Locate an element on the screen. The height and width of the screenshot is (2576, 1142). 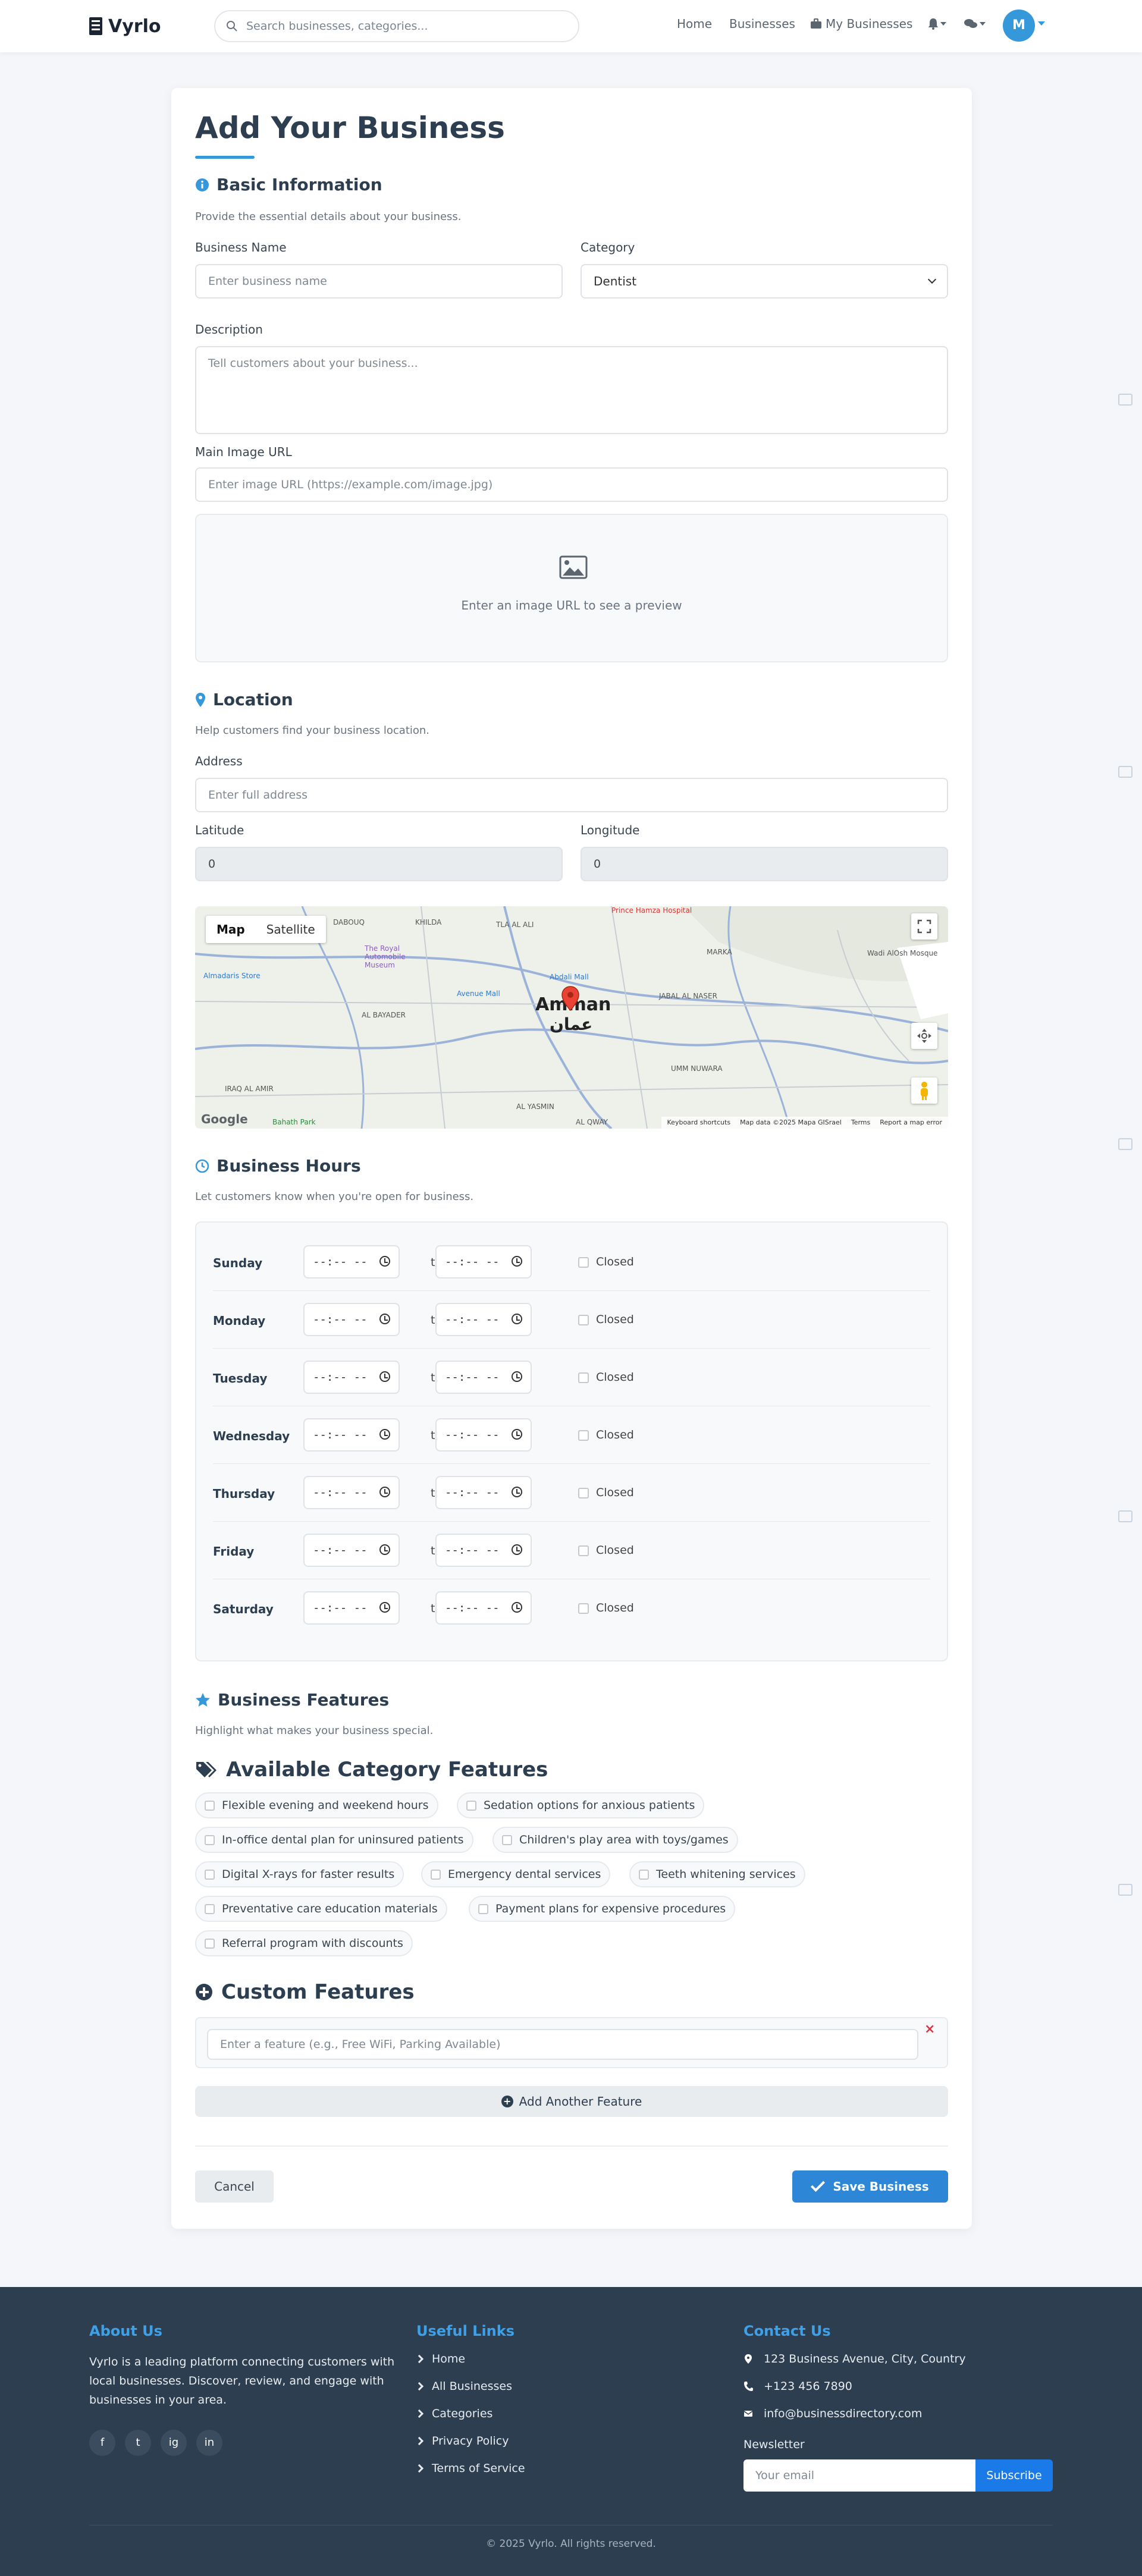
search-input is located at coordinates (407, 26).